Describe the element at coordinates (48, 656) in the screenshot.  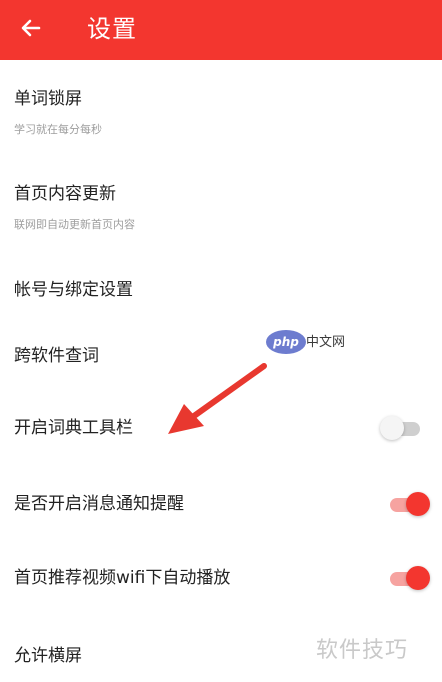
I see `setting-label: 允许横屏` at that location.